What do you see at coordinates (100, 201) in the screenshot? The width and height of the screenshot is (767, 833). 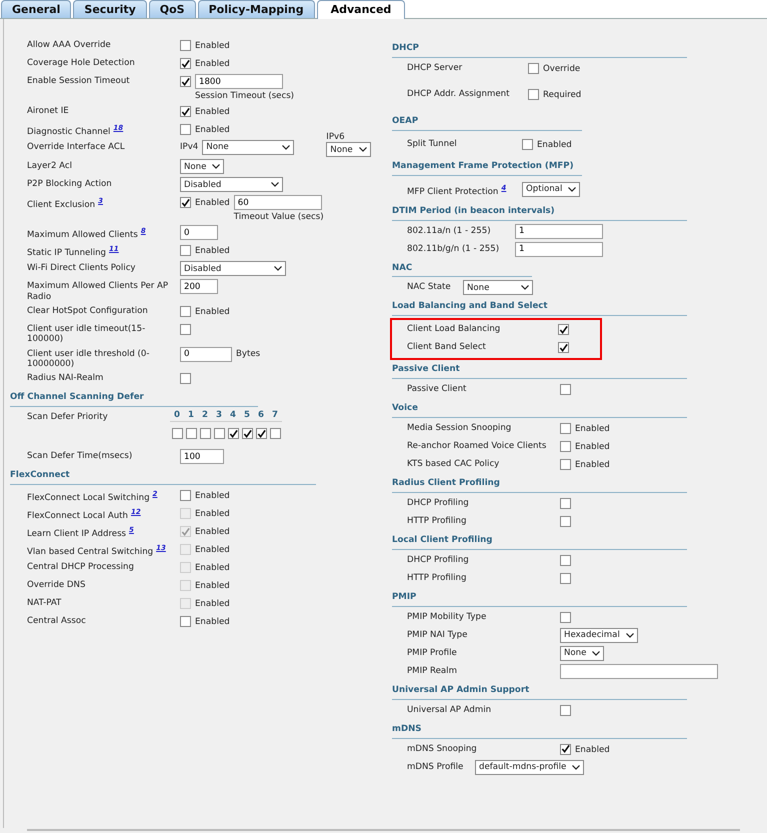 I see `footnote-link: 3` at bounding box center [100, 201].